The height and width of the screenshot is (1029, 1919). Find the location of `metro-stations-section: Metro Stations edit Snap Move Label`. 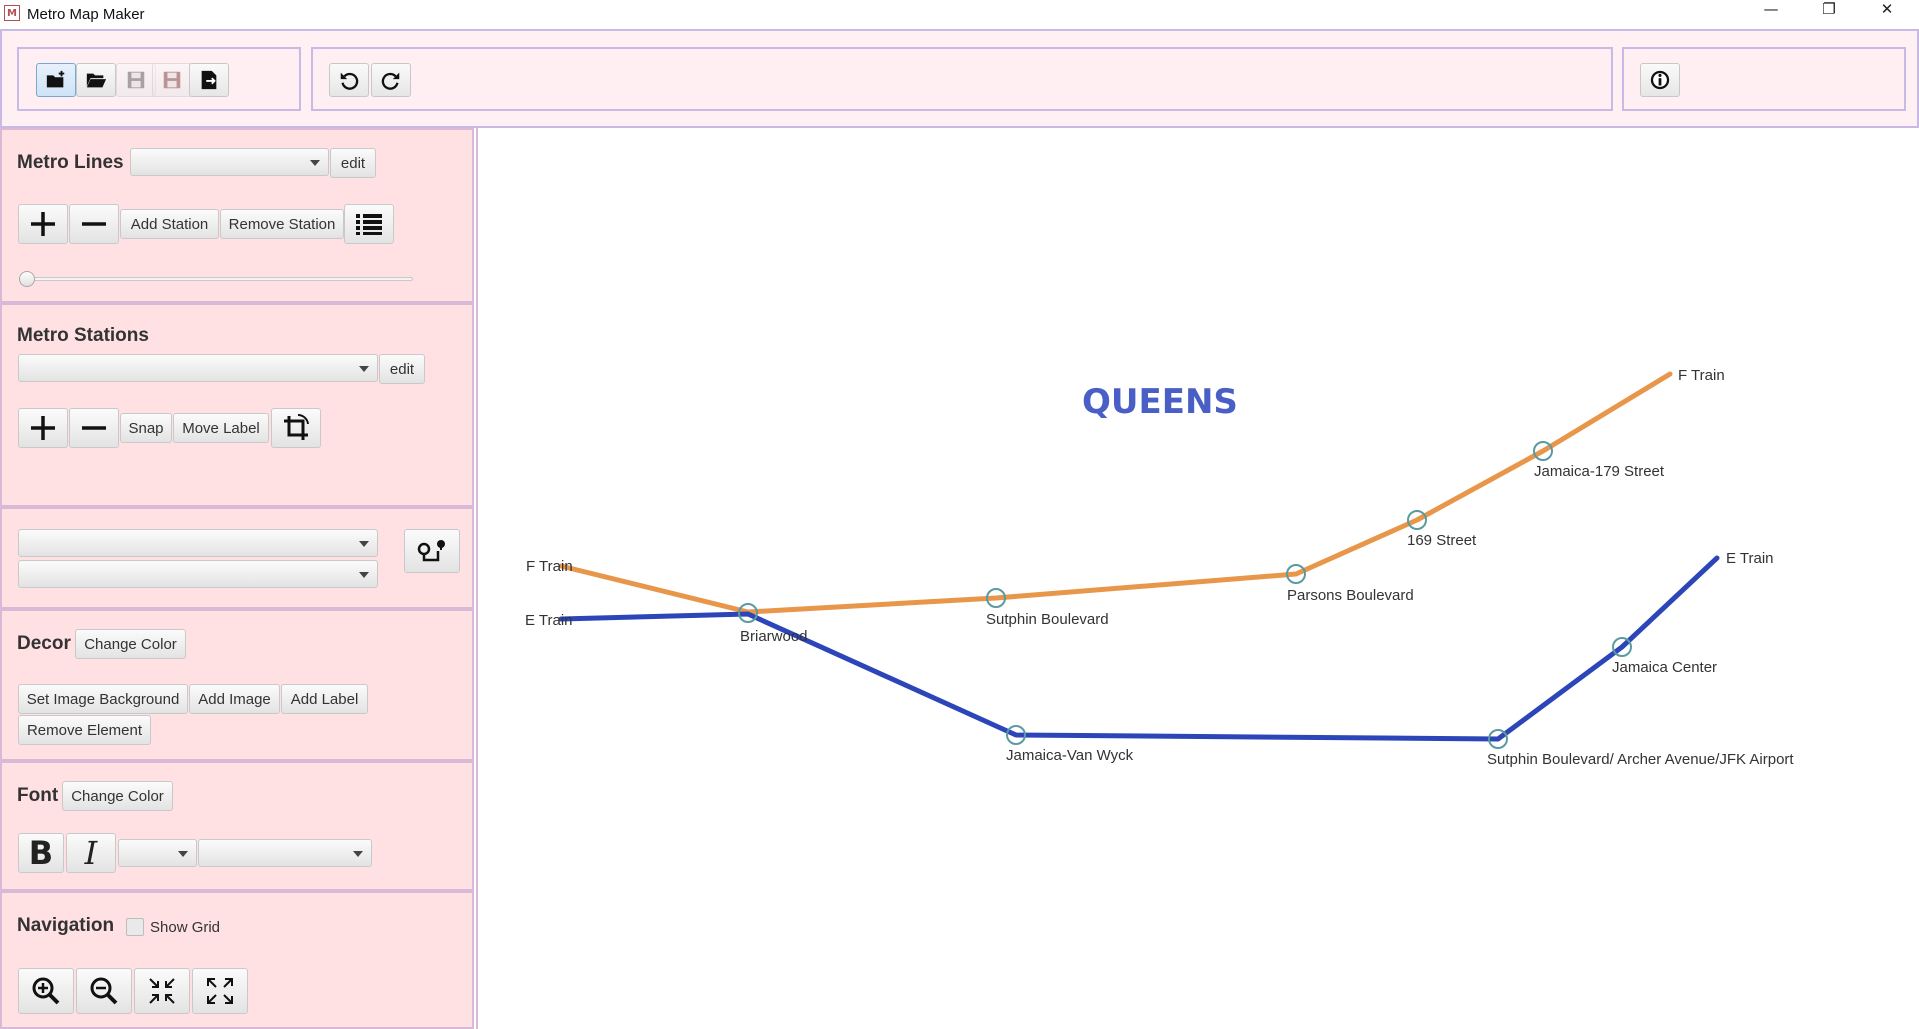

metro-stations-section: Metro Stations edit Snap Move Label is located at coordinates (237, 417).